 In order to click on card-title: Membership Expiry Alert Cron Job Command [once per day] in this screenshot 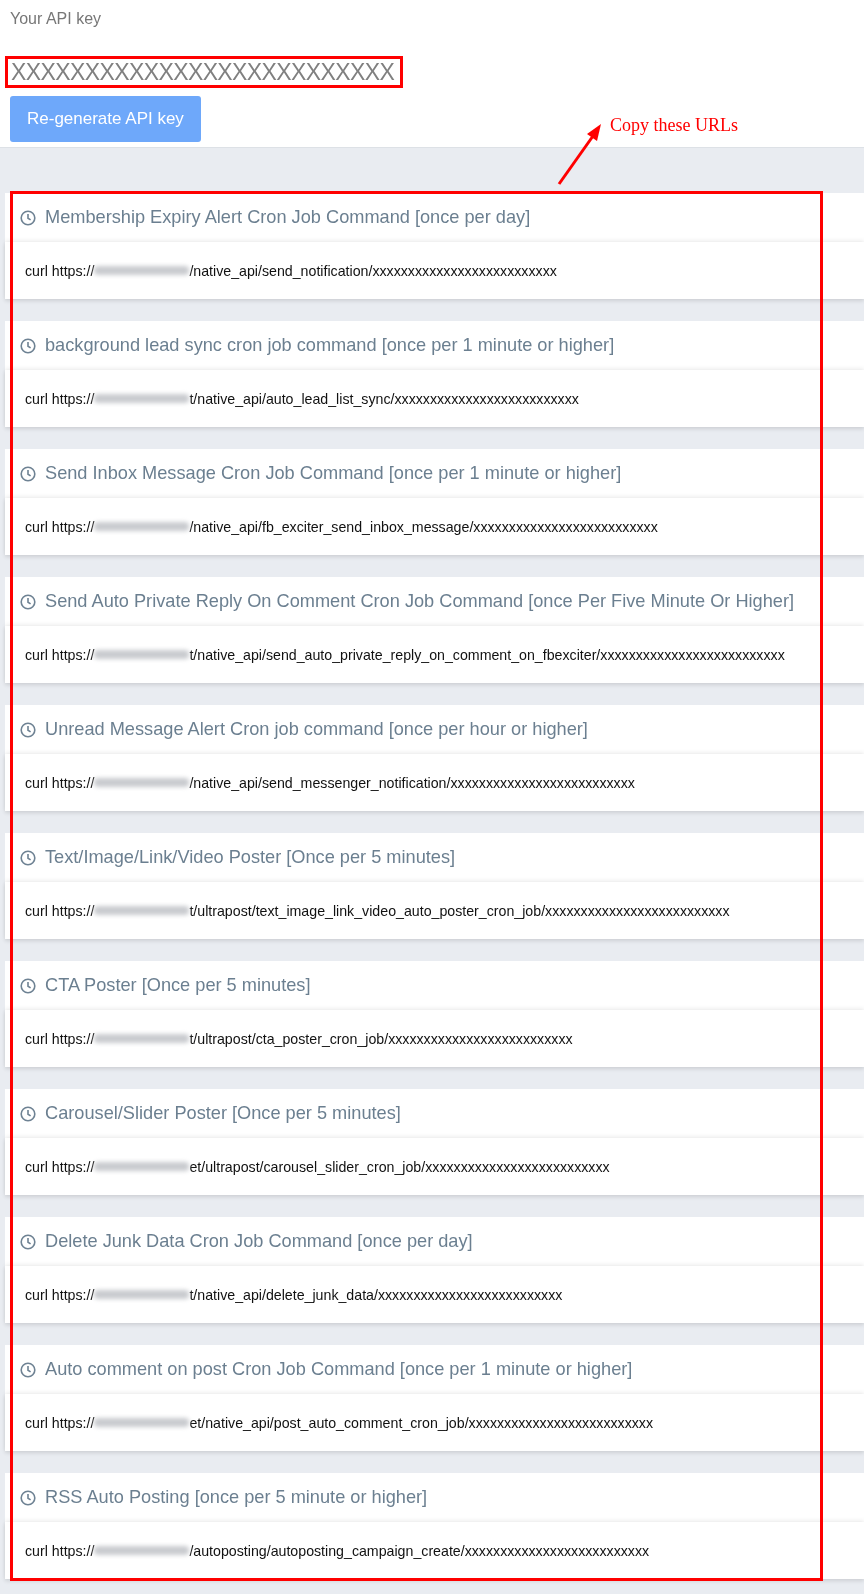, I will do `click(288, 217)`.